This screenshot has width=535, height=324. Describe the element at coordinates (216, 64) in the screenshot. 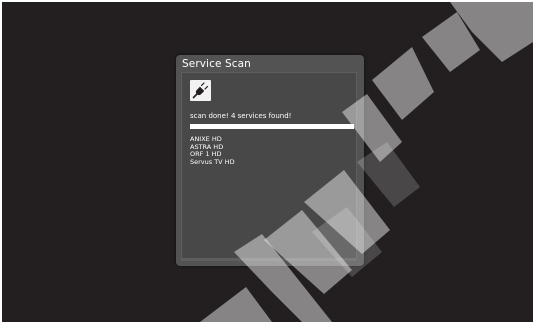

I see `dialog-title: Service Scan` at that location.